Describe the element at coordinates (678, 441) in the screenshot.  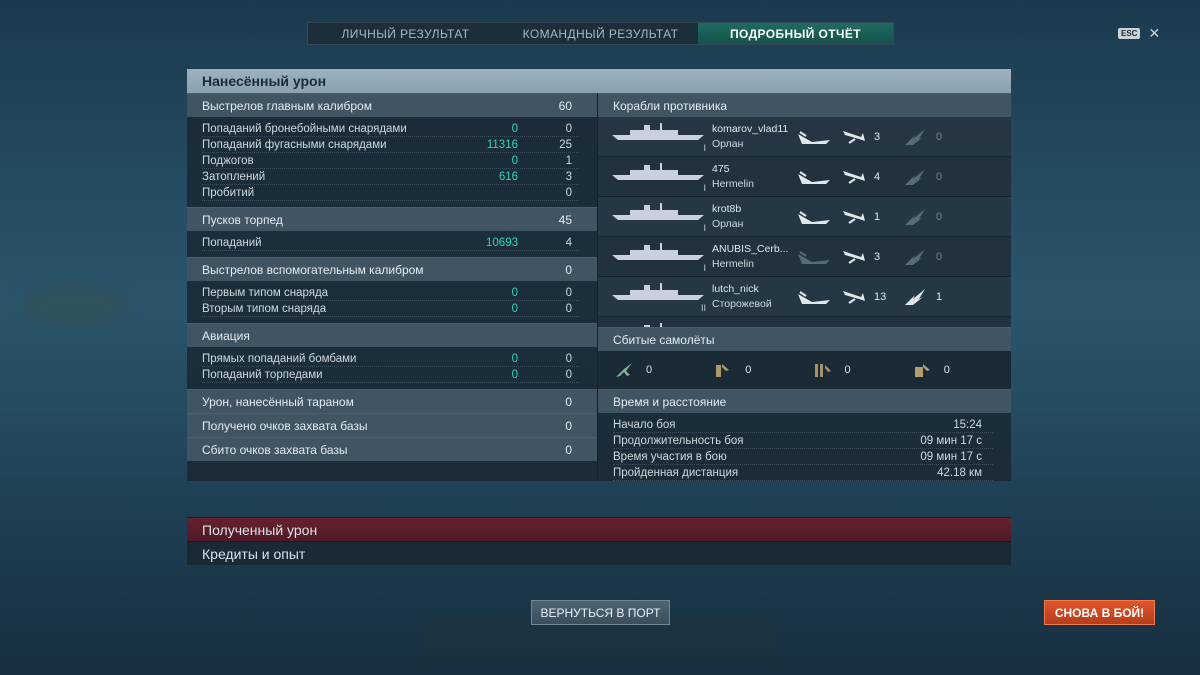
I see `info-label: Продолжительность боя` at that location.